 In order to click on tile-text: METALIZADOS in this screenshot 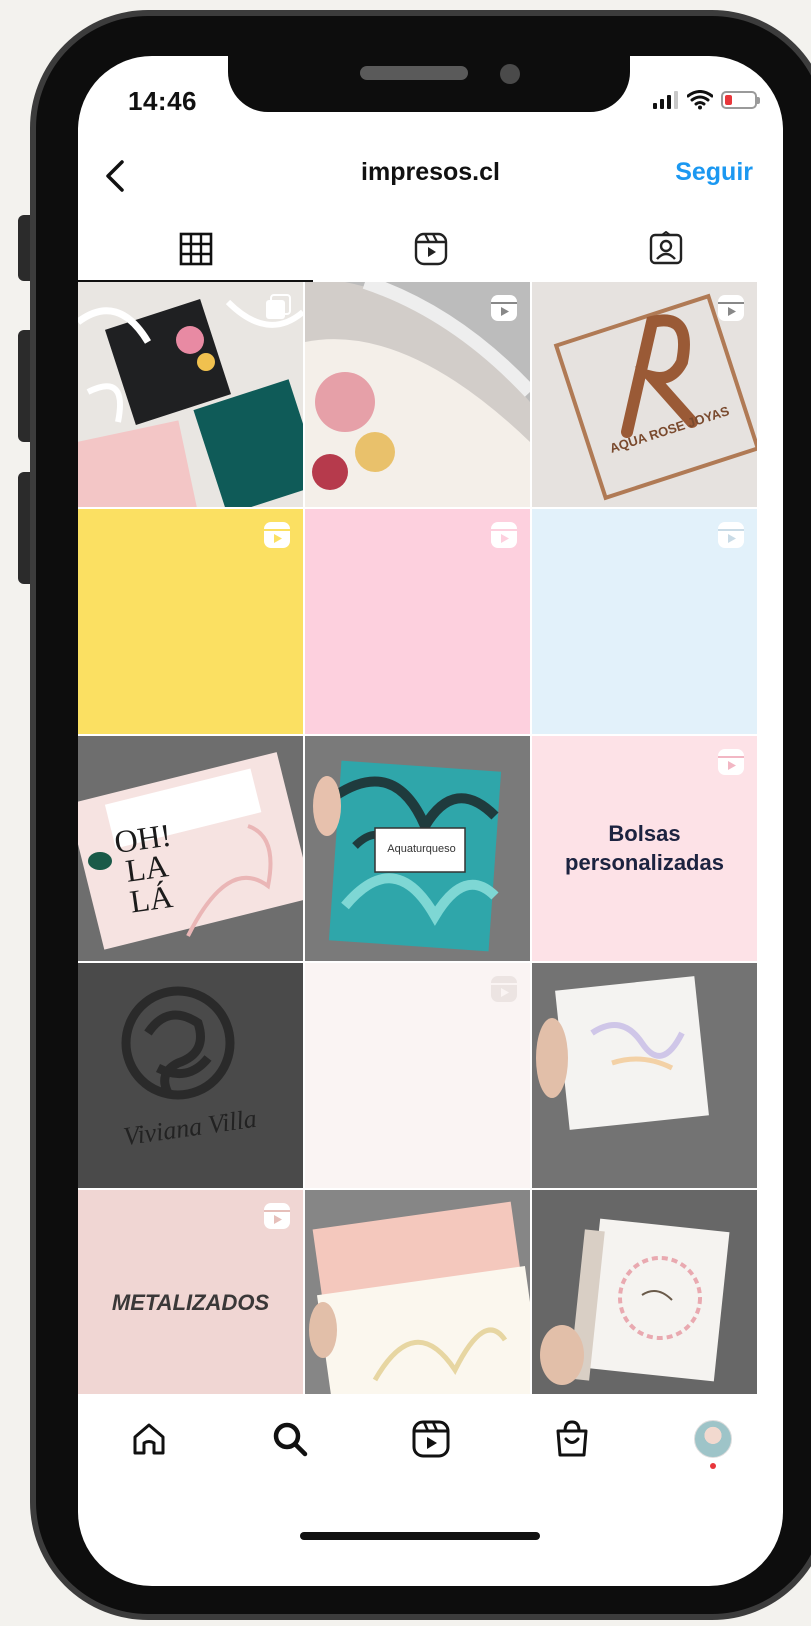, I will do `click(190, 1302)`.